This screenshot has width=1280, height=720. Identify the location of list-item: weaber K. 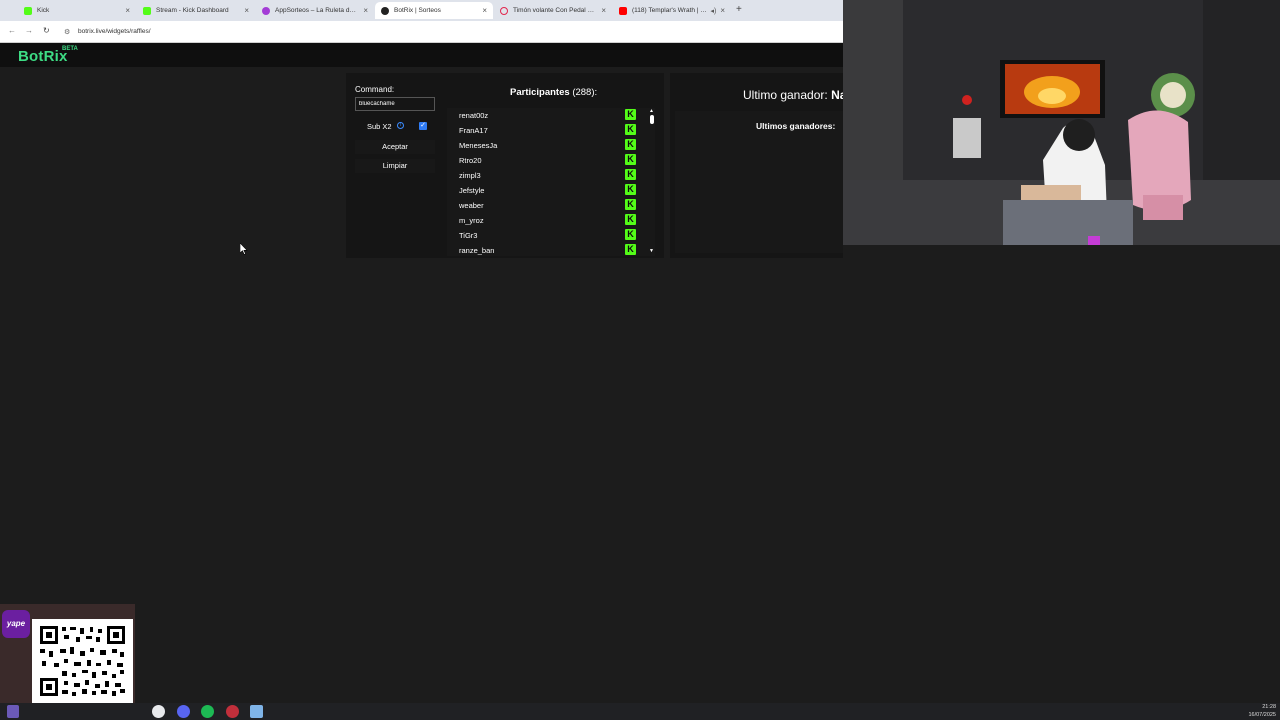
(544, 205).